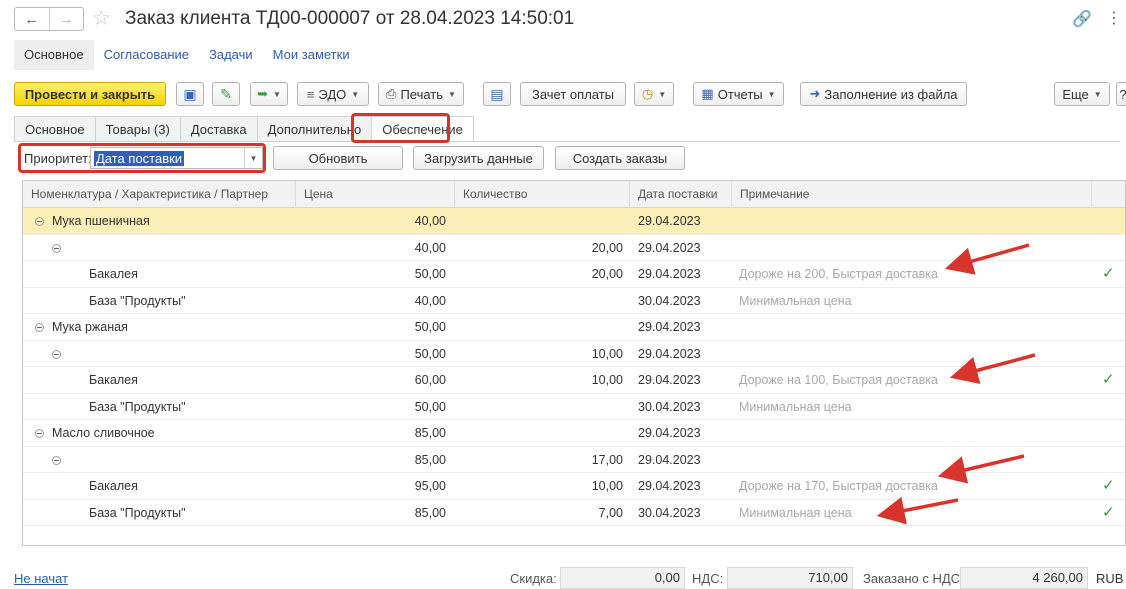 This screenshot has height=589, width=1126. I want to click on column-header-date: Дата поставки, so click(681, 194).